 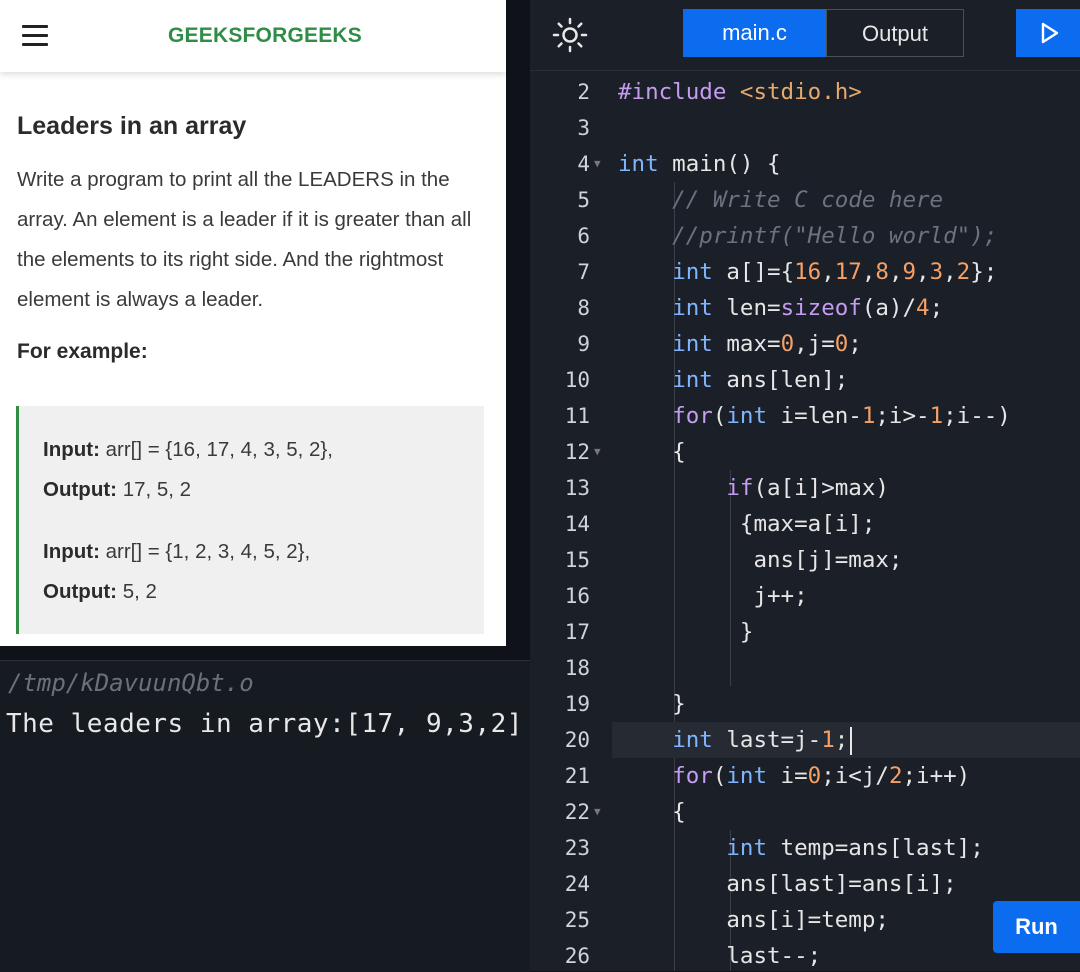 What do you see at coordinates (577, 956) in the screenshot?
I see `line-number: 26` at bounding box center [577, 956].